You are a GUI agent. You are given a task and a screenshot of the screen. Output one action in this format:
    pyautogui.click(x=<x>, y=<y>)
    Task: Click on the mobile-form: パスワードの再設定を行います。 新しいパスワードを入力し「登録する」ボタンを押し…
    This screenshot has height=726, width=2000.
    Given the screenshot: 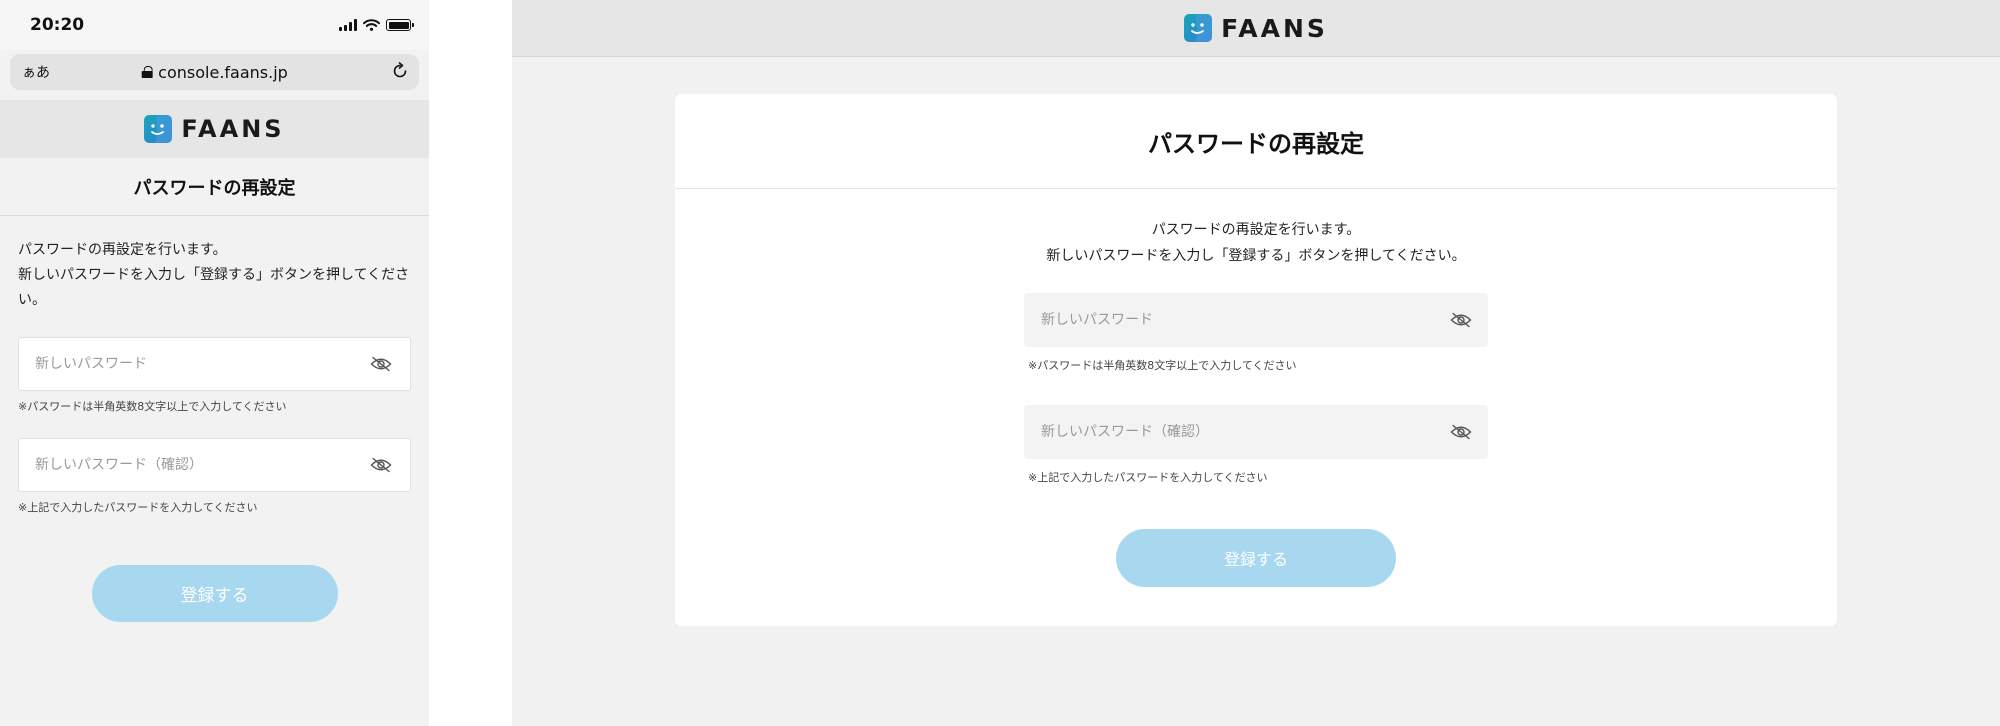 What is the action you would take?
    pyautogui.click(x=214, y=419)
    